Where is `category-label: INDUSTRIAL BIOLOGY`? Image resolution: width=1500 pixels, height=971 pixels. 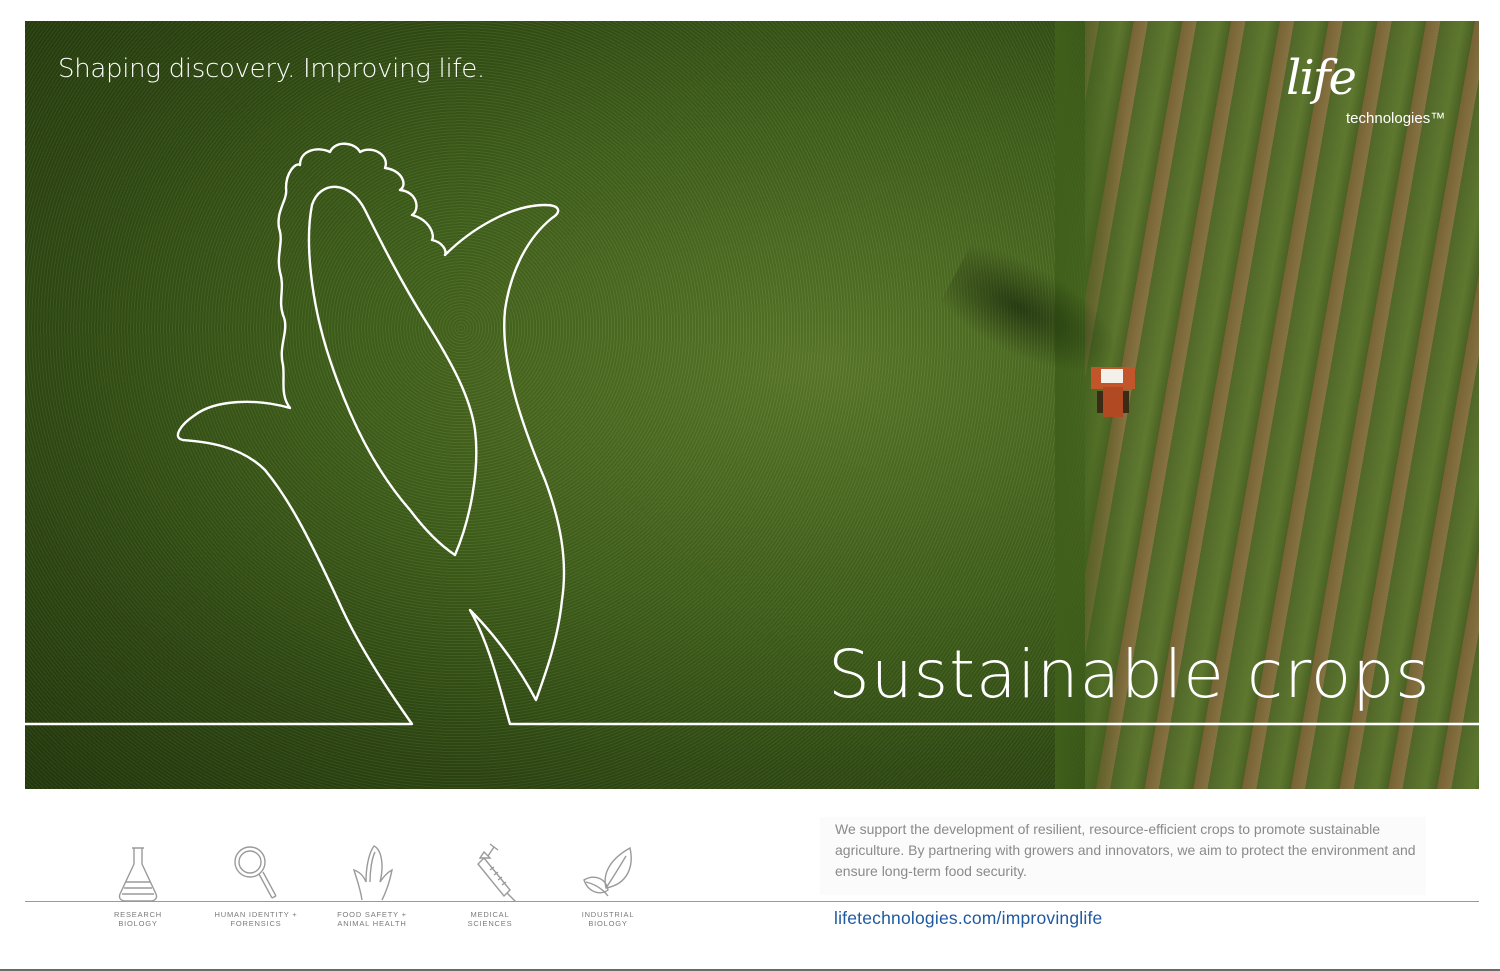 category-label: INDUSTRIAL BIOLOGY is located at coordinates (608, 919).